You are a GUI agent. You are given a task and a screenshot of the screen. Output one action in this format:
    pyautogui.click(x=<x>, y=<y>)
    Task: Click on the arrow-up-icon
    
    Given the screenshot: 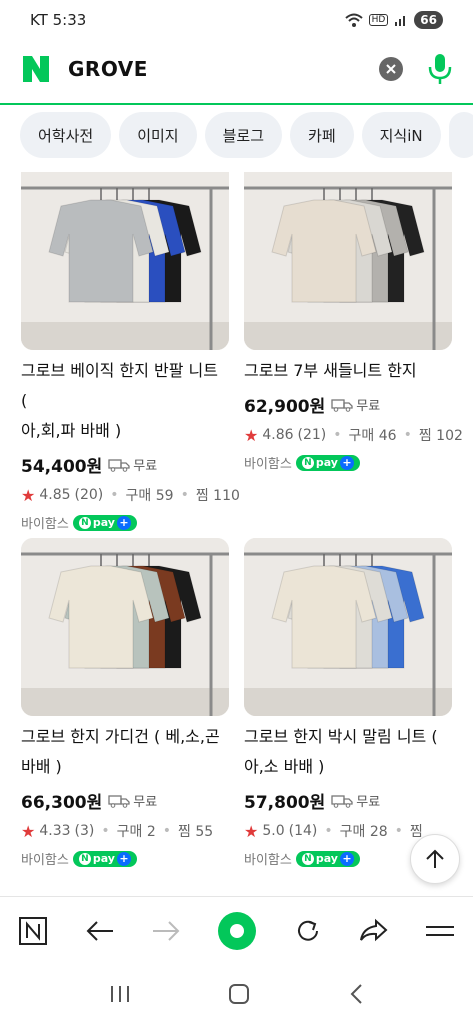 What is the action you would take?
    pyautogui.click(x=435, y=858)
    